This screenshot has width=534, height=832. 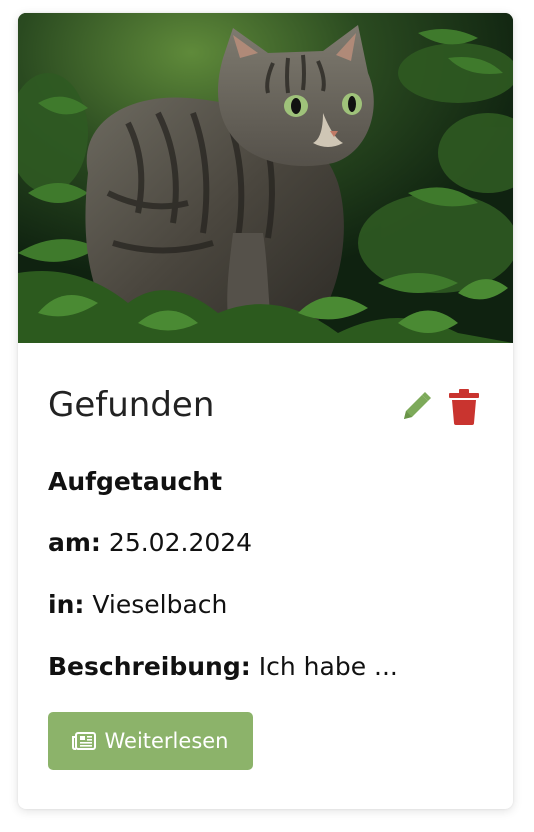 I want to click on read-more-label: Weiterlesen, so click(x=166, y=741).